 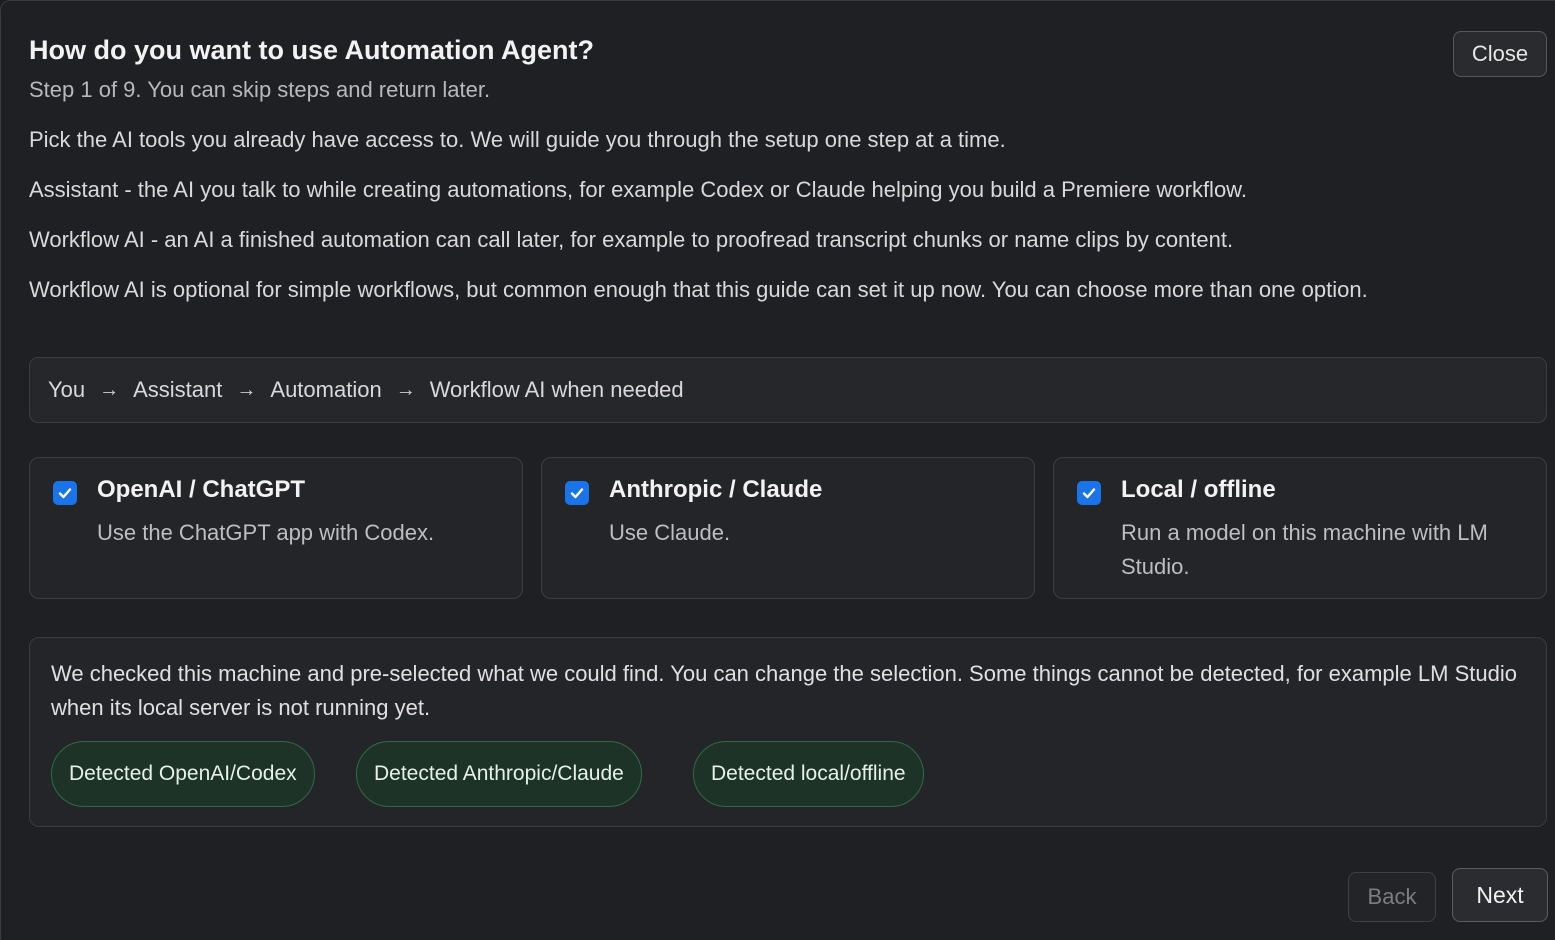 What do you see at coordinates (183, 774) in the screenshot?
I see `detected-badge-openai: Detected OpenAI/Codex` at bounding box center [183, 774].